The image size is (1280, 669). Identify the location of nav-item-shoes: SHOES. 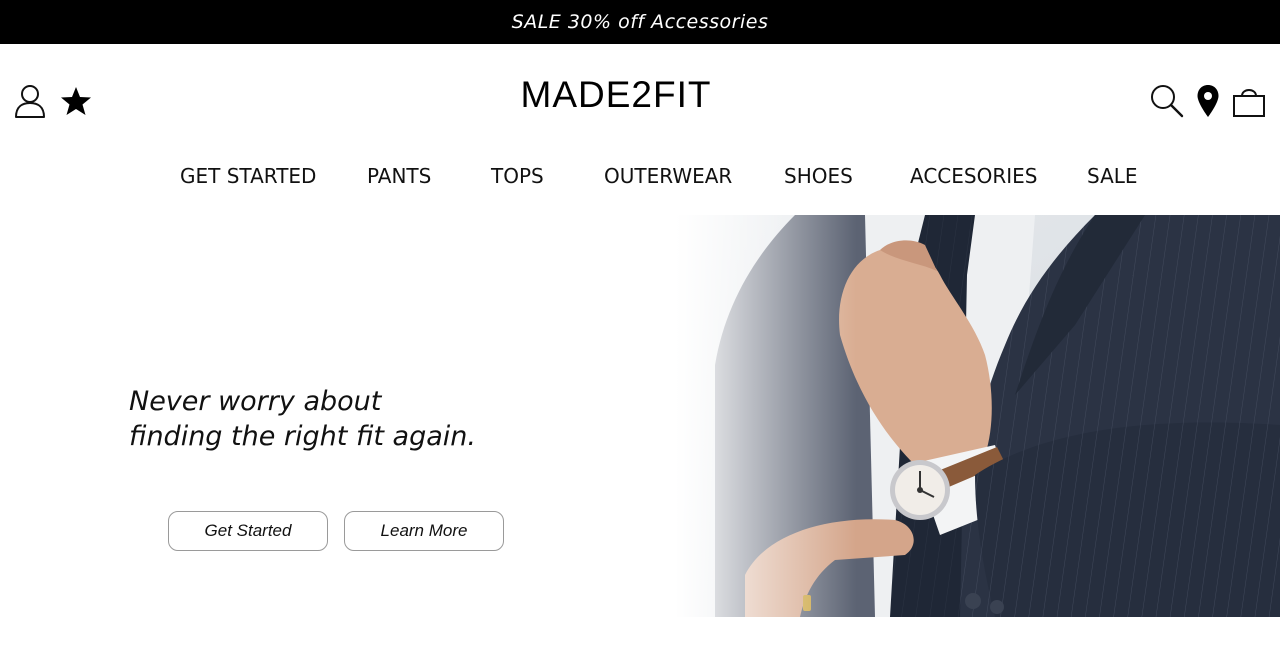
(818, 176).